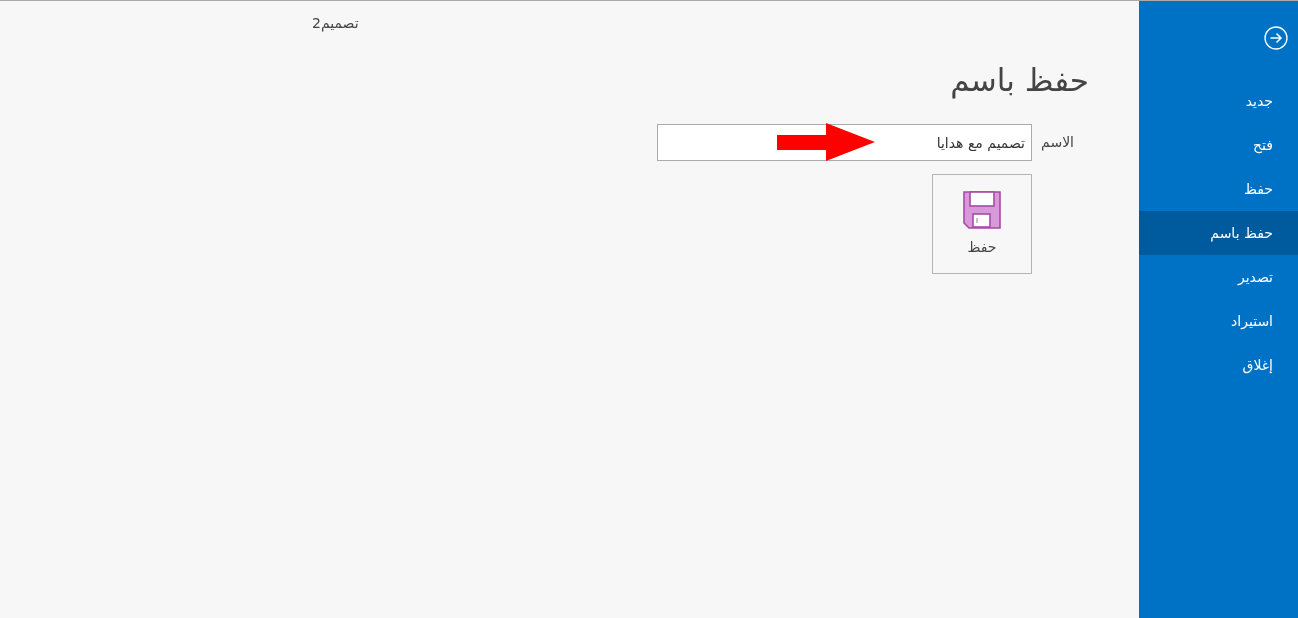 The height and width of the screenshot is (618, 1298). I want to click on back-button, so click(1276, 38).